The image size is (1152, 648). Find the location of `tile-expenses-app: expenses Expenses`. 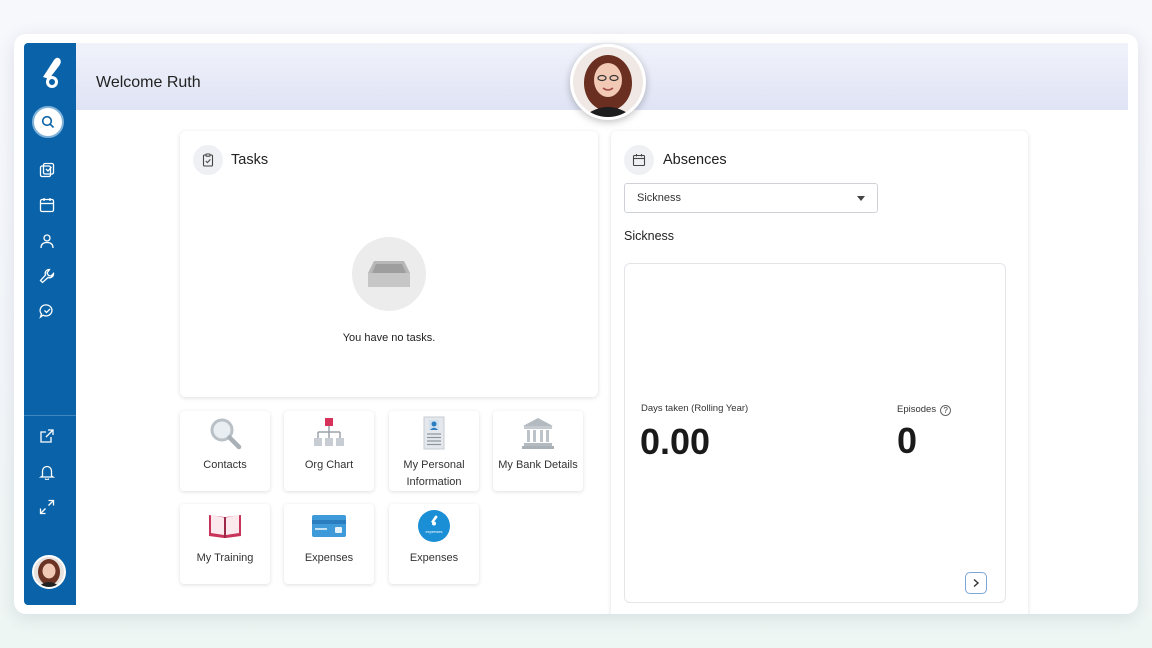

tile-expenses-app: expenses Expenses is located at coordinates (434, 544).